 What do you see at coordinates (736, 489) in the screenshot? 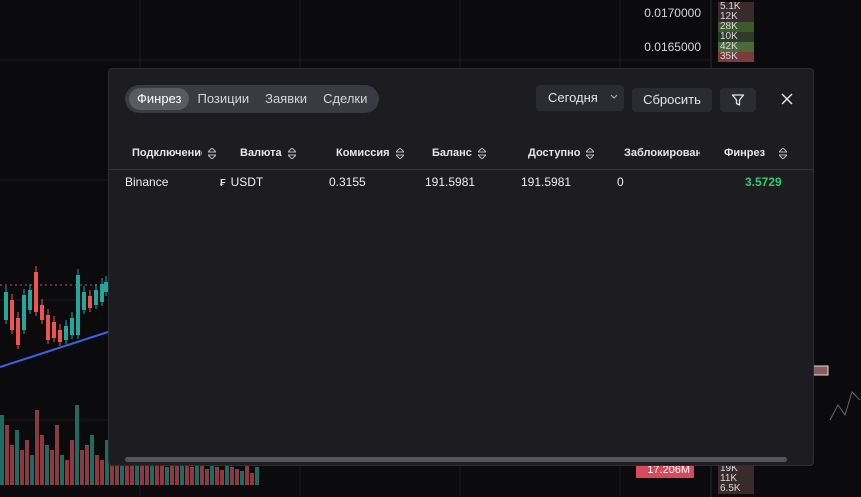
I see `order-book-level: 6.5K` at bounding box center [736, 489].